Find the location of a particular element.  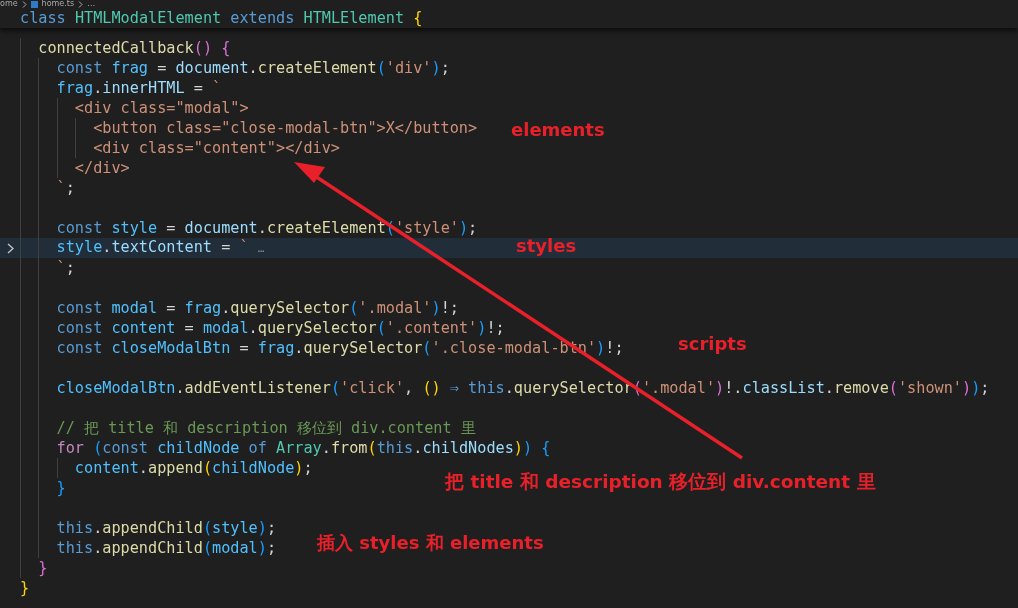

code-line: this.appendChild(style); is located at coordinates (166, 528).